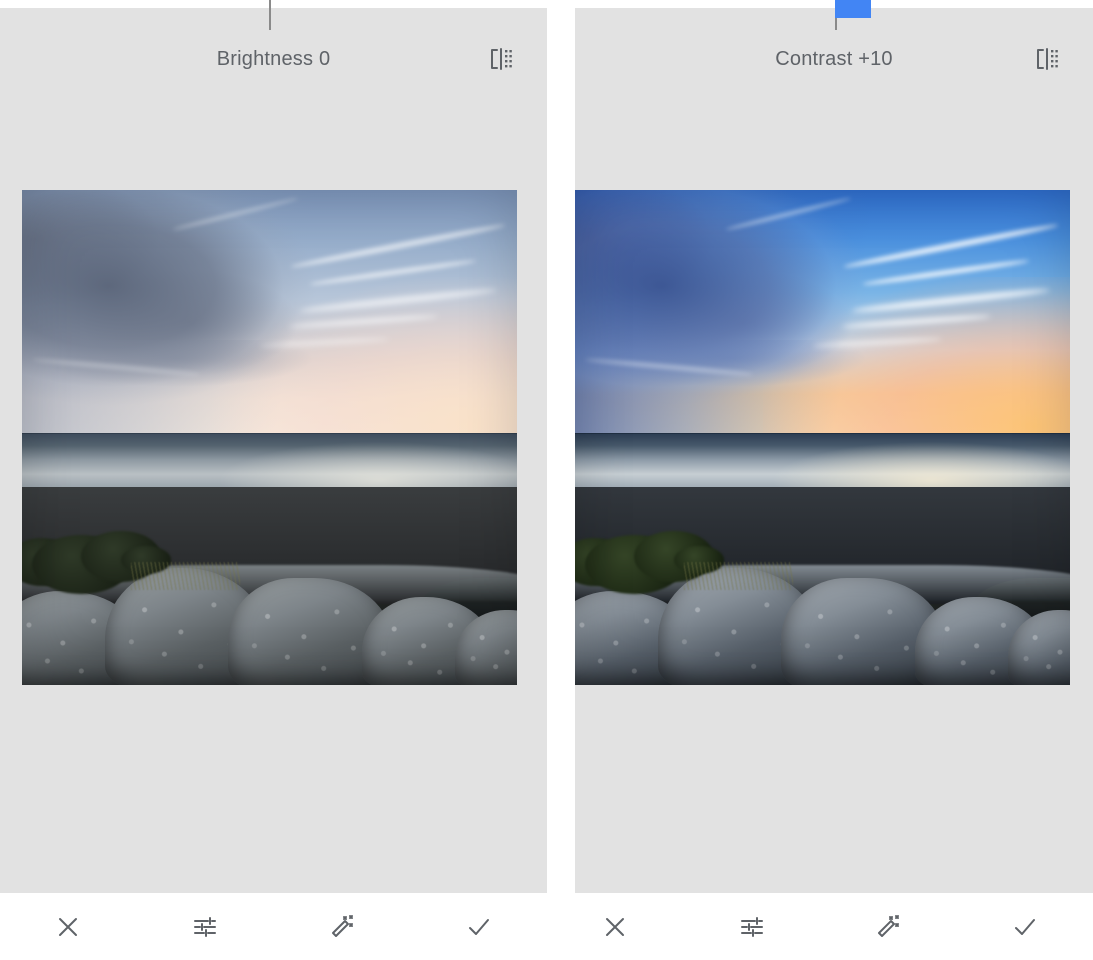  I want to click on scrub-line-brightness, so click(270, 15).